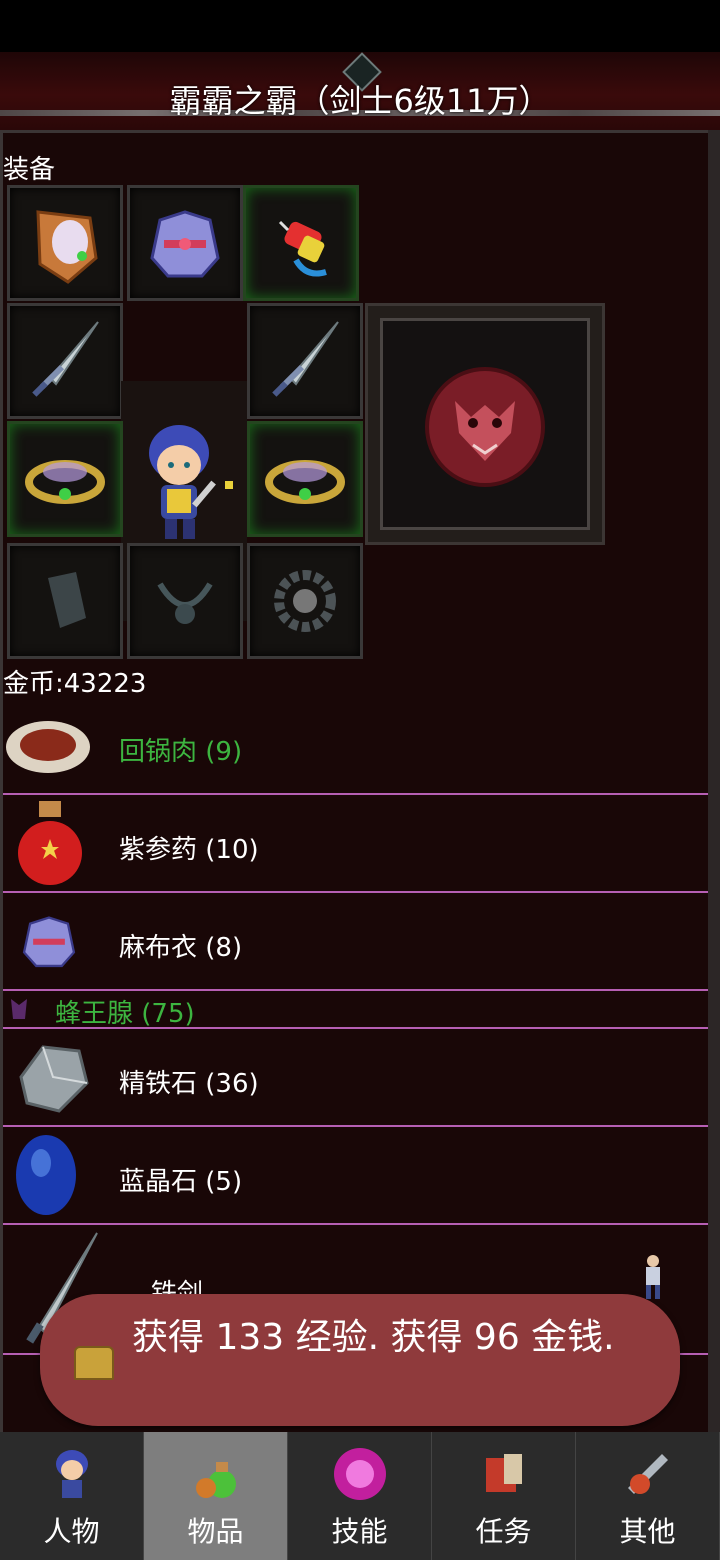 The image size is (720, 1560). I want to click on tiger-emblem-icon, so click(485, 427).